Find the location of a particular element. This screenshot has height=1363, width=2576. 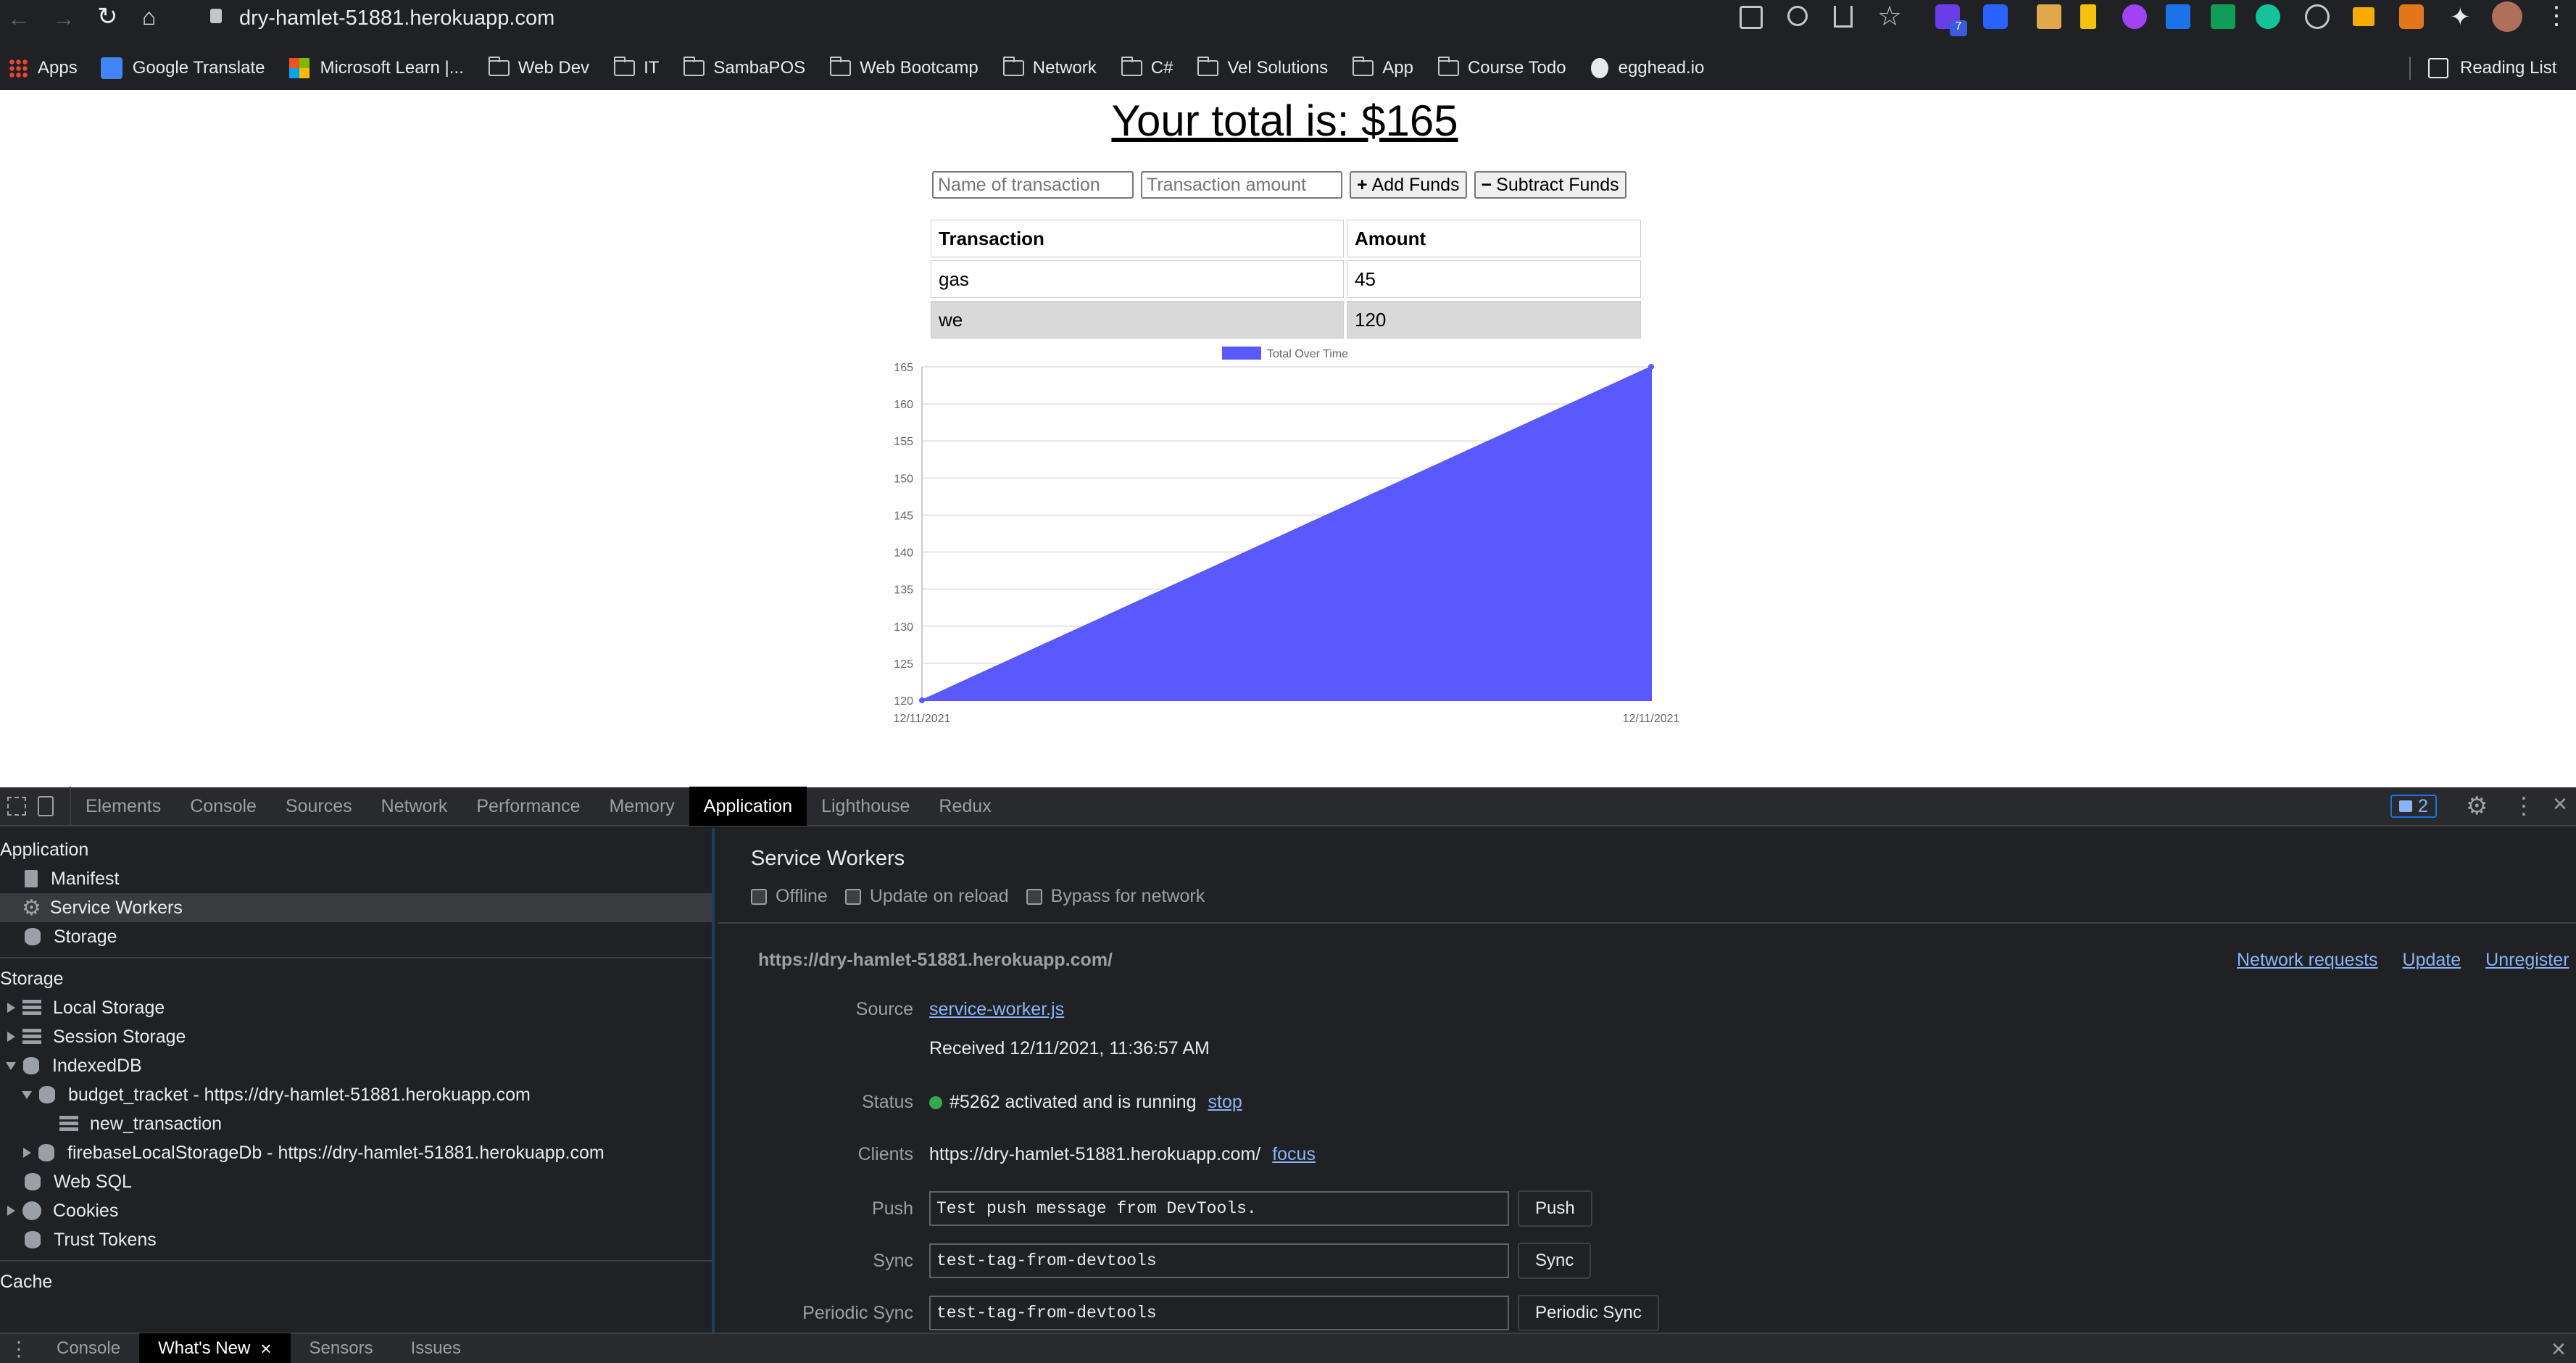

sidebar-item-storage: Storage is located at coordinates (356, 937).